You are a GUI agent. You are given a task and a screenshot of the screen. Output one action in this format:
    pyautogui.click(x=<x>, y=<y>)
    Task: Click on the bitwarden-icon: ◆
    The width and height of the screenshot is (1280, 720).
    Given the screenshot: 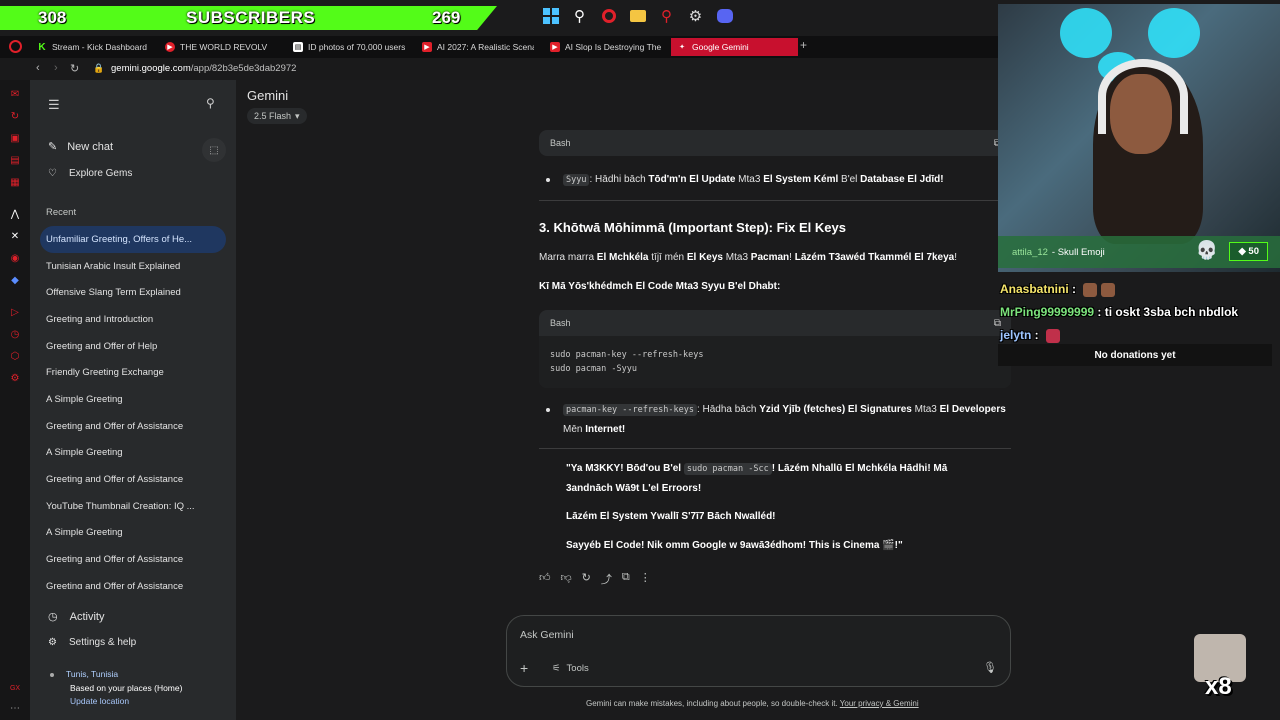 What is the action you would take?
    pyautogui.click(x=15, y=280)
    